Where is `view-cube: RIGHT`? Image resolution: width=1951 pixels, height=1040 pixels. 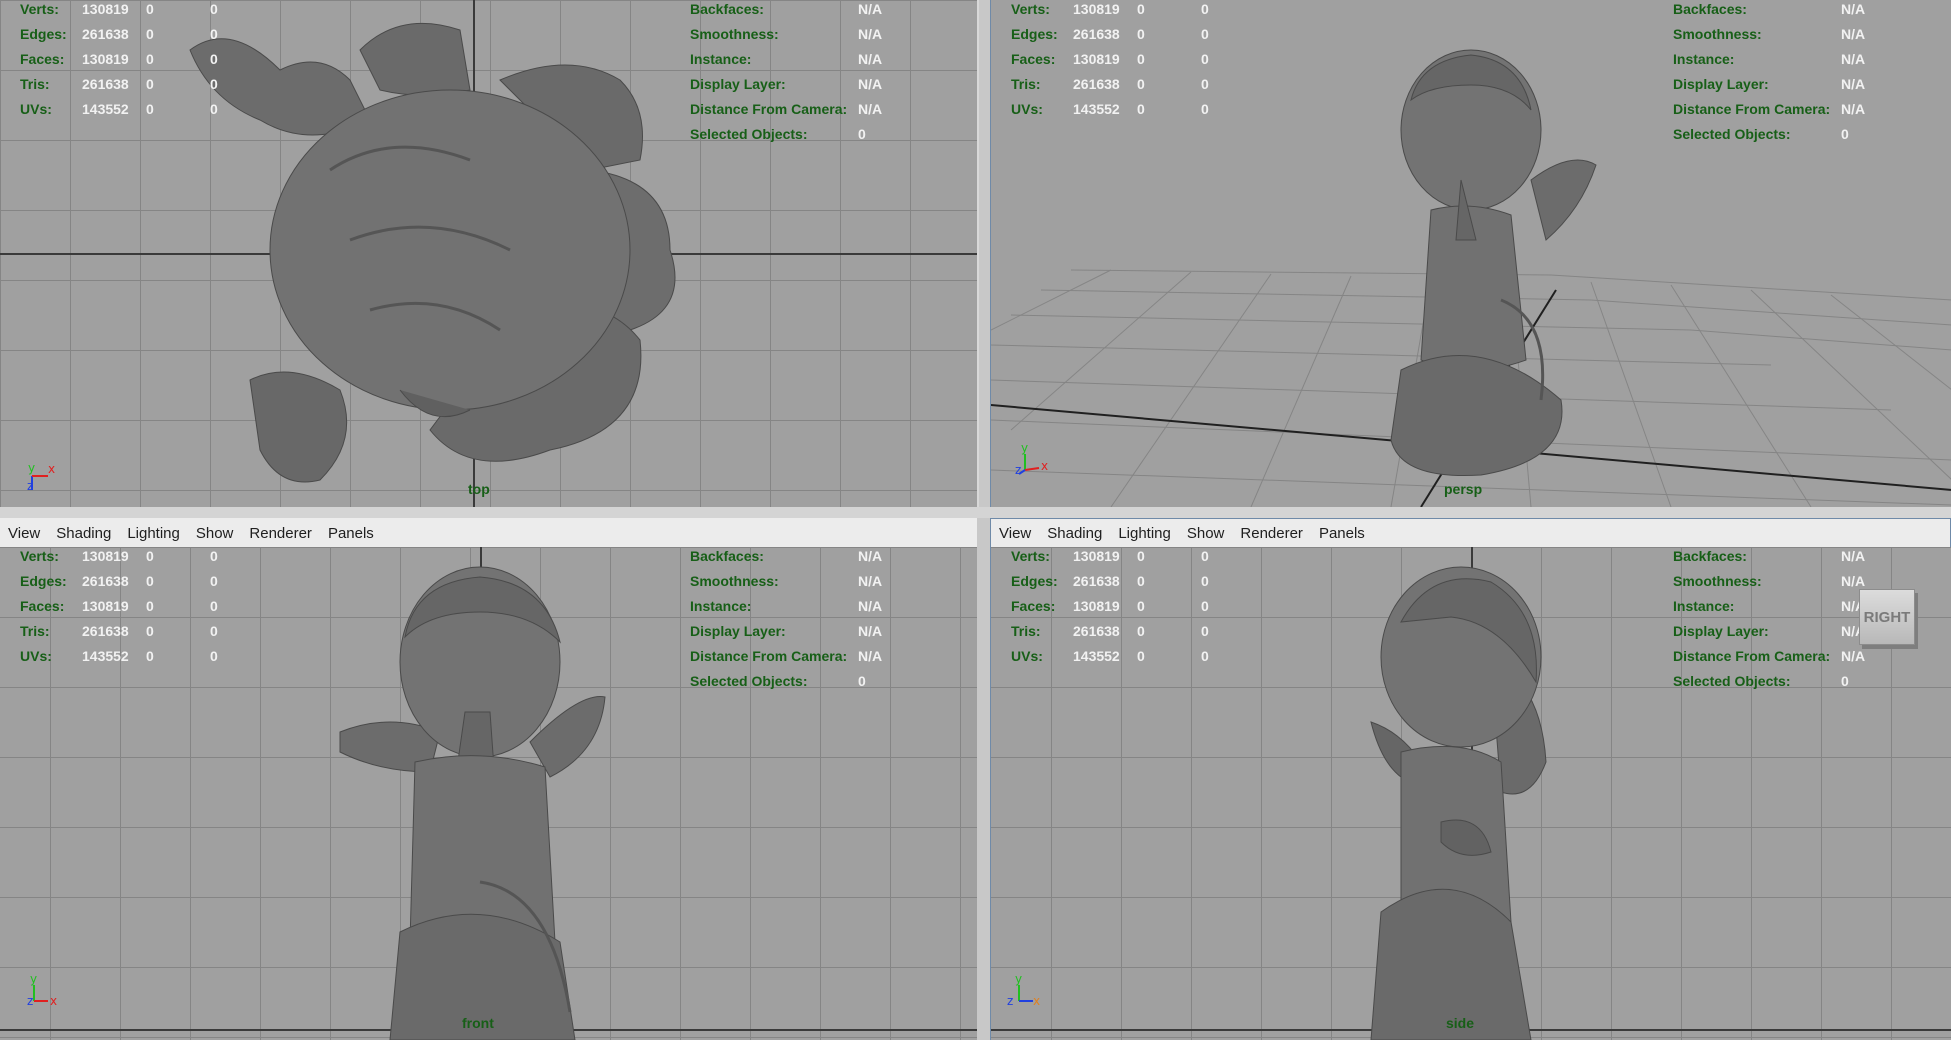
view-cube: RIGHT is located at coordinates (1887, 617).